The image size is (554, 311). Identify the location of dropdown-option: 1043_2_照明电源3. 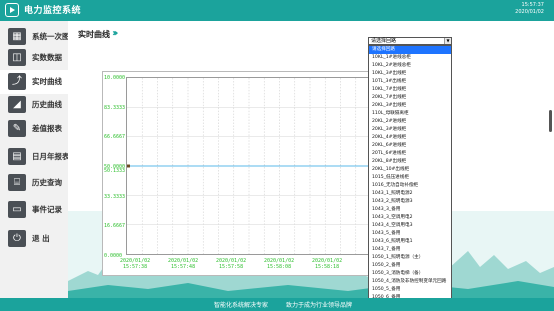
(410, 202).